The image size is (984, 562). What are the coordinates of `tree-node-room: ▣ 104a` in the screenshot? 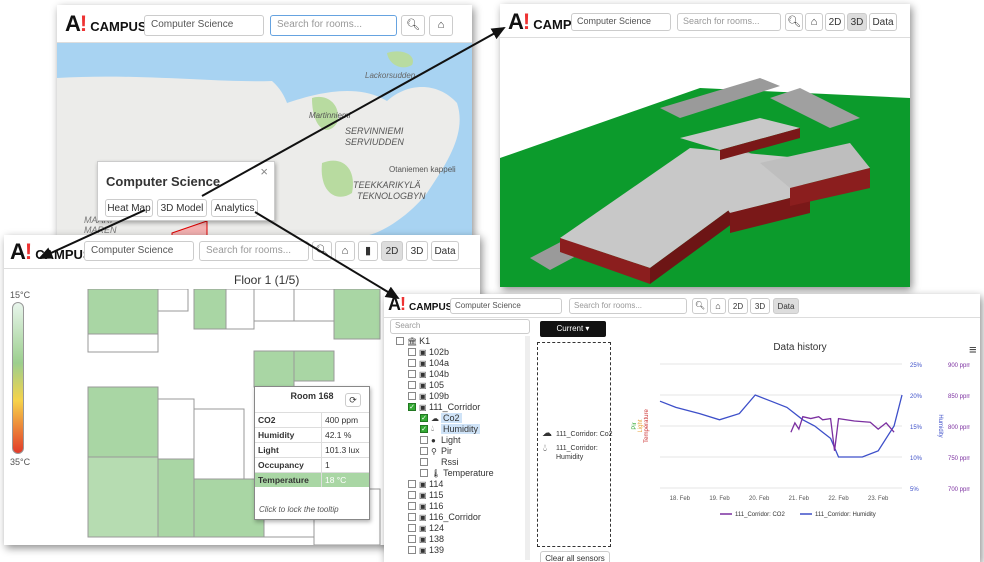 It's located at (428, 363).